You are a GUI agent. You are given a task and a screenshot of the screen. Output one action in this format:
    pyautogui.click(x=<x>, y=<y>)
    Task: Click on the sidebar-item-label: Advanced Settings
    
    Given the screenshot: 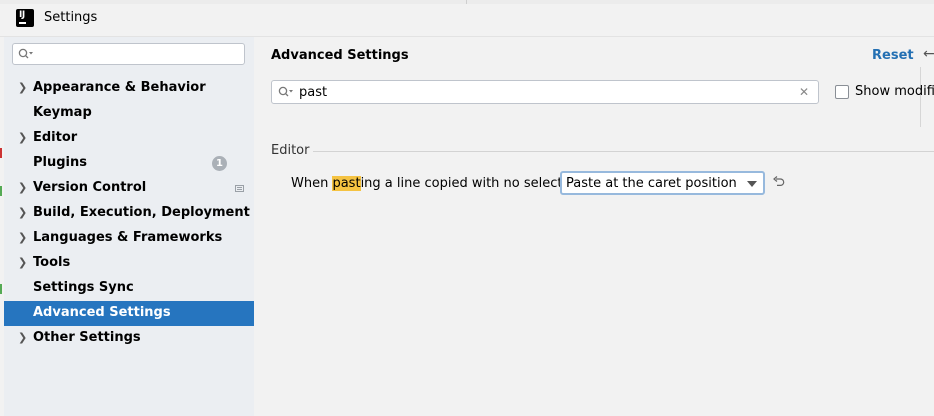 What is the action you would take?
    pyautogui.click(x=102, y=312)
    